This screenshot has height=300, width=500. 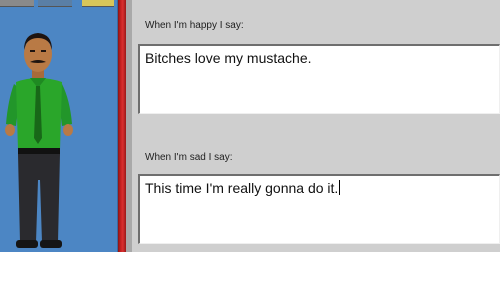 What do you see at coordinates (340, 187) in the screenshot?
I see `text-caret` at bounding box center [340, 187].